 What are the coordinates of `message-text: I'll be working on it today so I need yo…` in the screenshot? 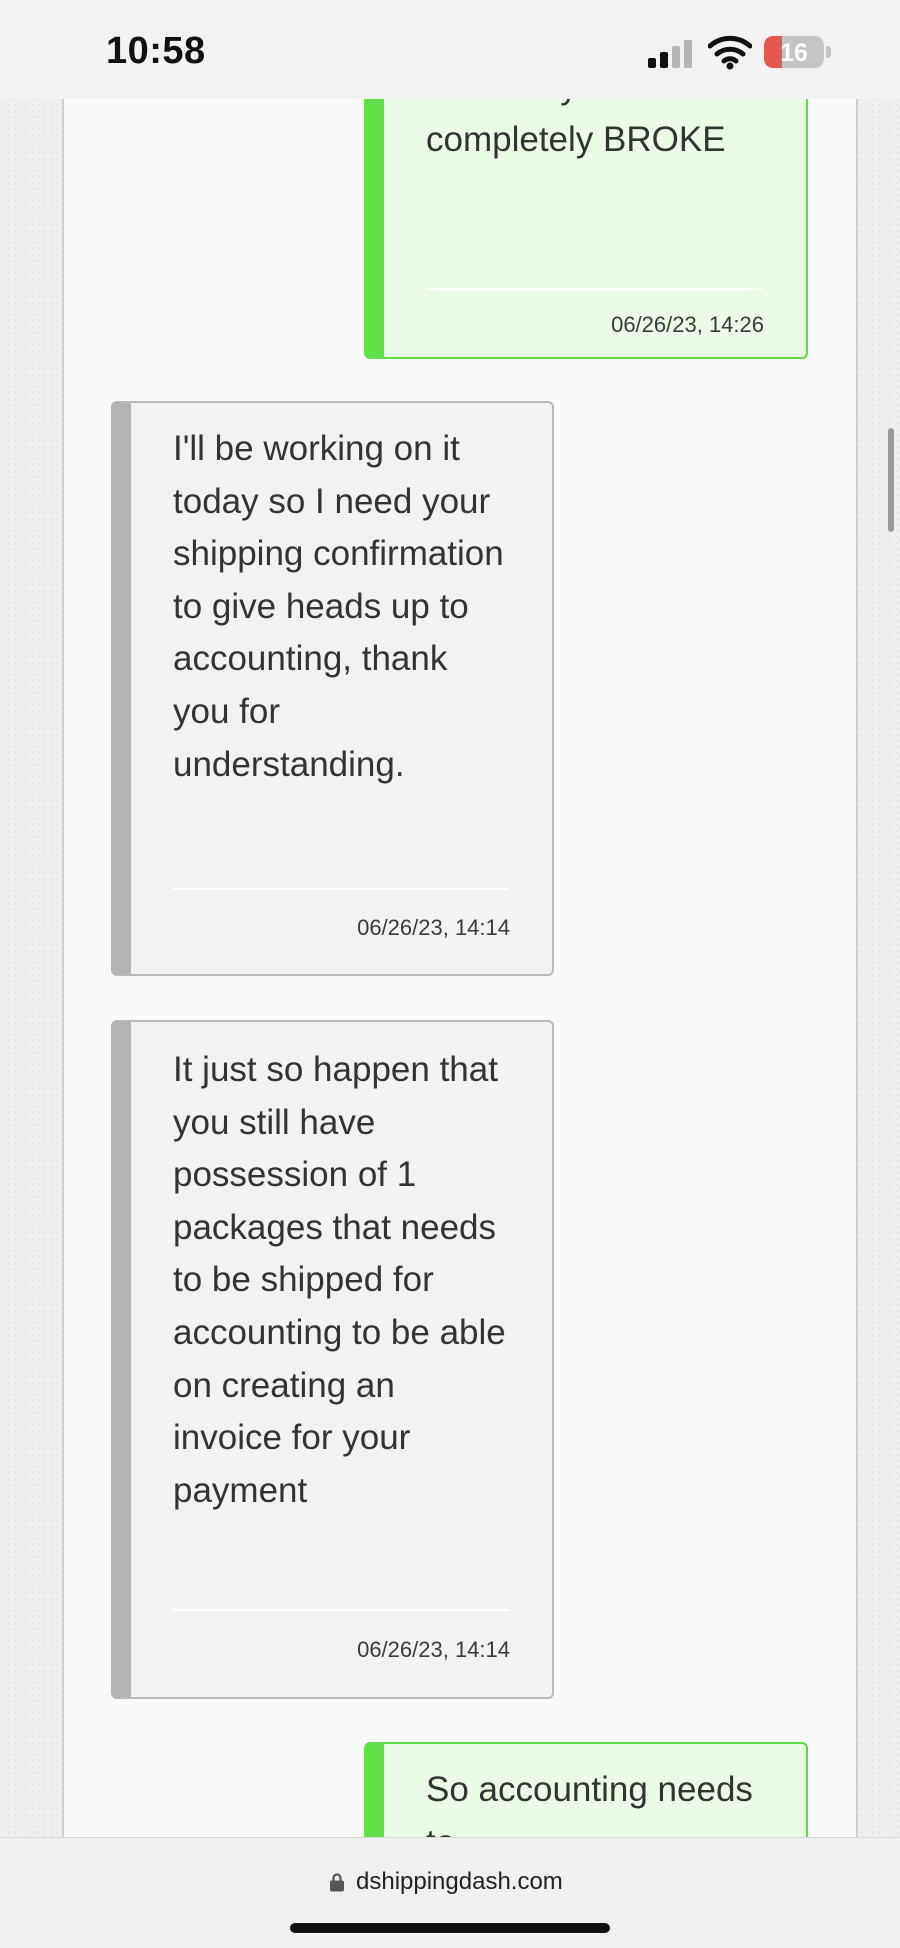 It's located at (338, 606).